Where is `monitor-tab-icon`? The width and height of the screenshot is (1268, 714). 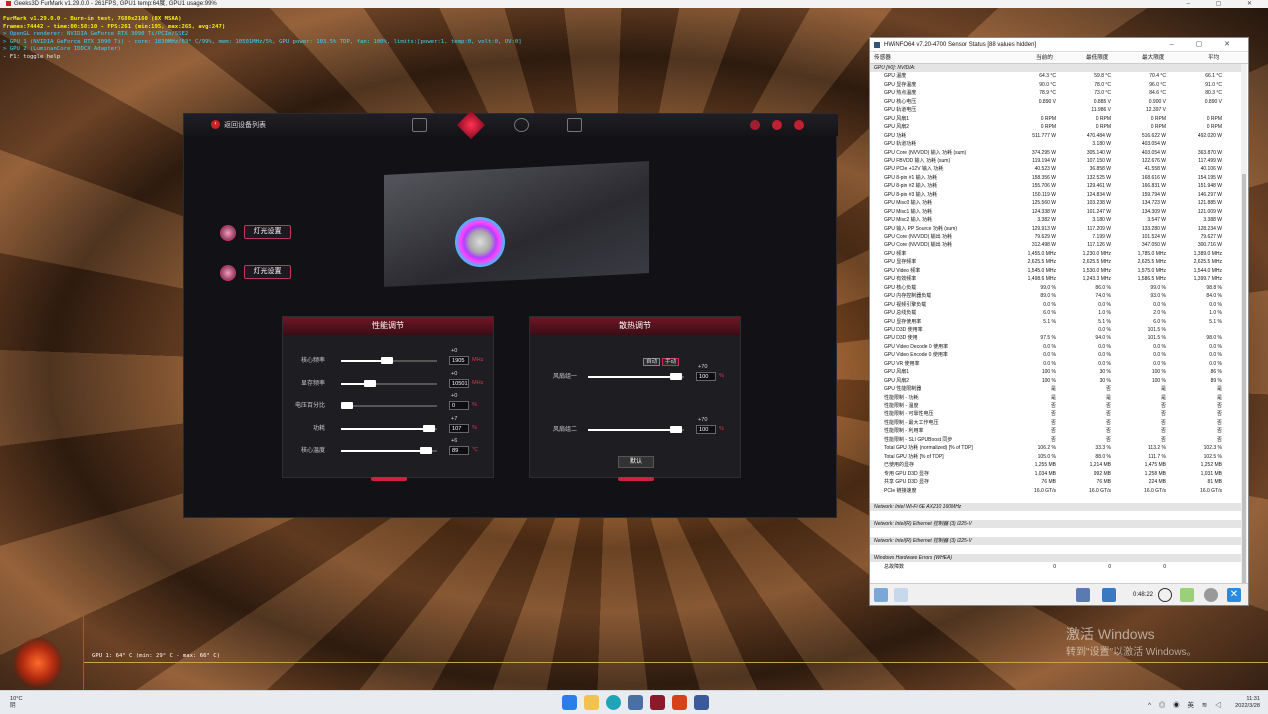
monitor-tab-icon is located at coordinates (574, 125).